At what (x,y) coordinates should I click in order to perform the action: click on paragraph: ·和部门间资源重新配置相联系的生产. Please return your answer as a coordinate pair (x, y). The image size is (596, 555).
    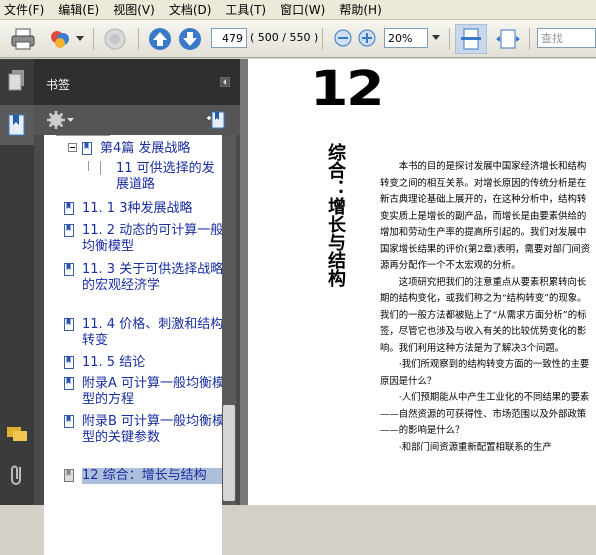
    Looking at the image, I should click on (475, 447).